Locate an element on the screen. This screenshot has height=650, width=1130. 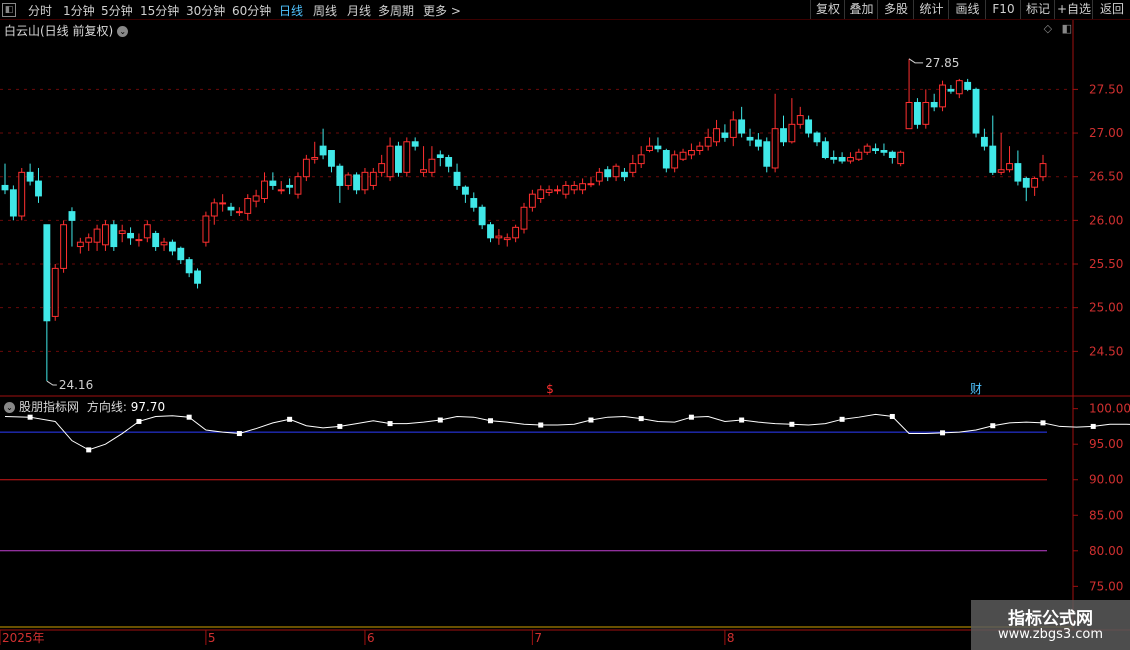
ind-y-tick-label: 95.00 is located at coordinates (1106, 444).